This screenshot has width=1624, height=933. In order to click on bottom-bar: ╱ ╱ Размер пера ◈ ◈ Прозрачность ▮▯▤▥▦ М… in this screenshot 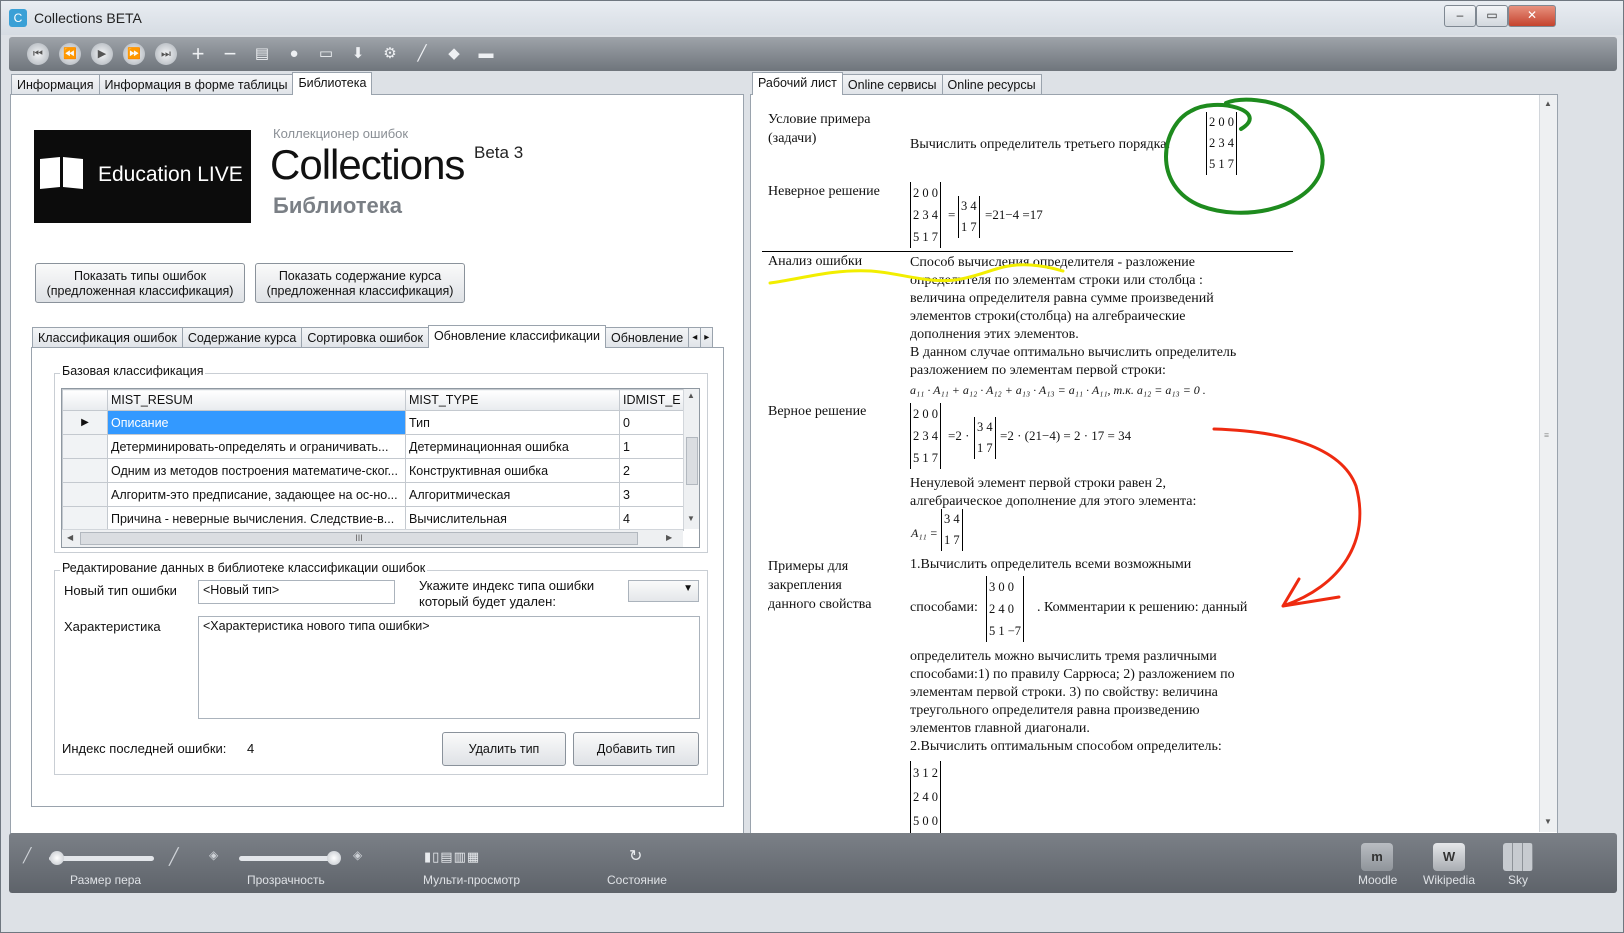, I will do `click(813, 863)`.